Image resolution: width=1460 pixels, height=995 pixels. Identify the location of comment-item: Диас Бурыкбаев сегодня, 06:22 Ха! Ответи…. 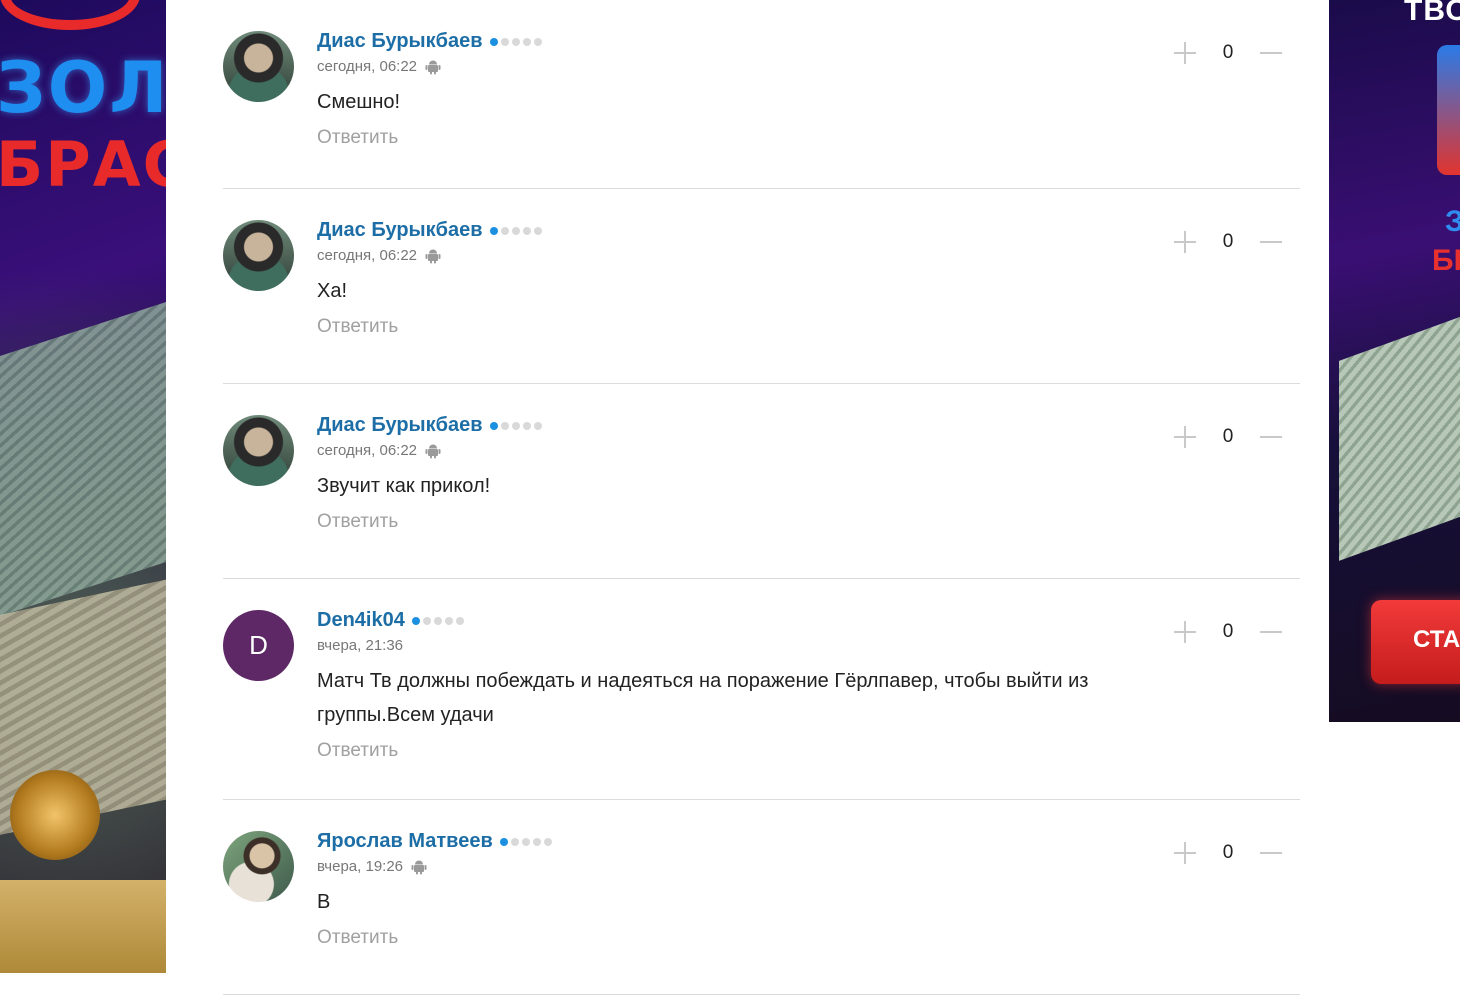
(761, 286).